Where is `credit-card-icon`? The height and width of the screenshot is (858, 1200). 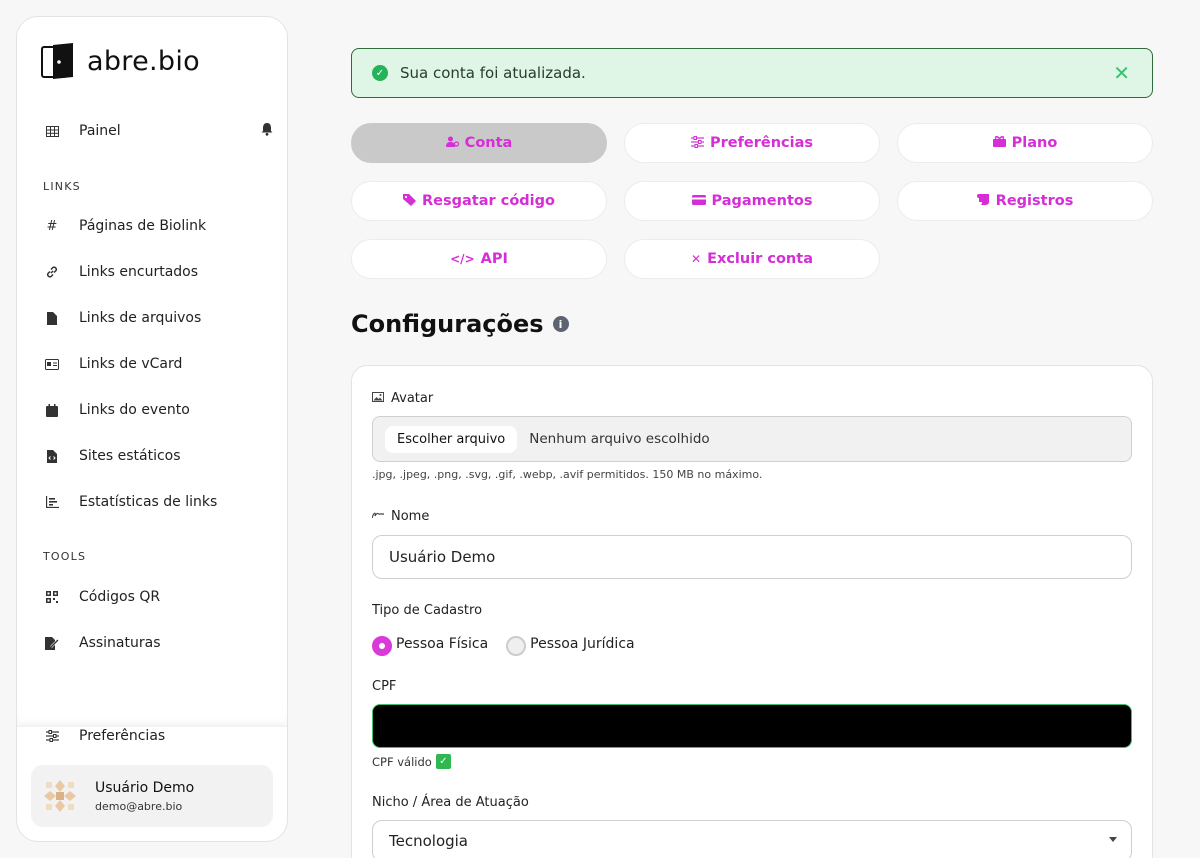 credit-card-icon is located at coordinates (698, 201).